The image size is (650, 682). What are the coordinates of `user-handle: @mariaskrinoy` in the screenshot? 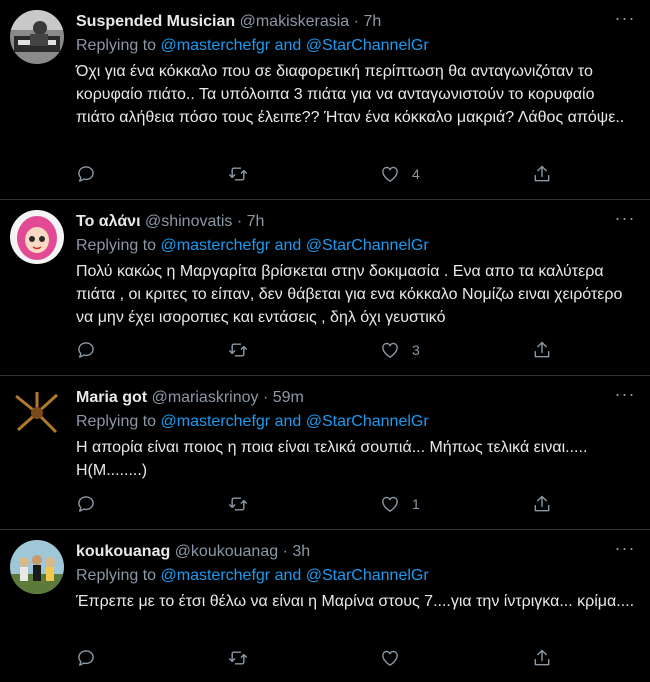 It's located at (205, 397).